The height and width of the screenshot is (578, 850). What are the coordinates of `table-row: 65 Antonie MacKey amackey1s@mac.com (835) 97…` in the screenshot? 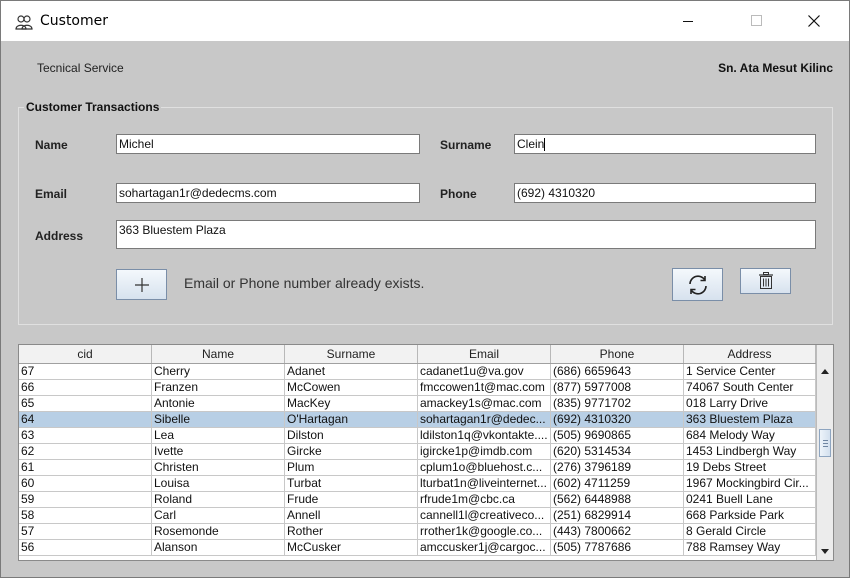 It's located at (417, 404).